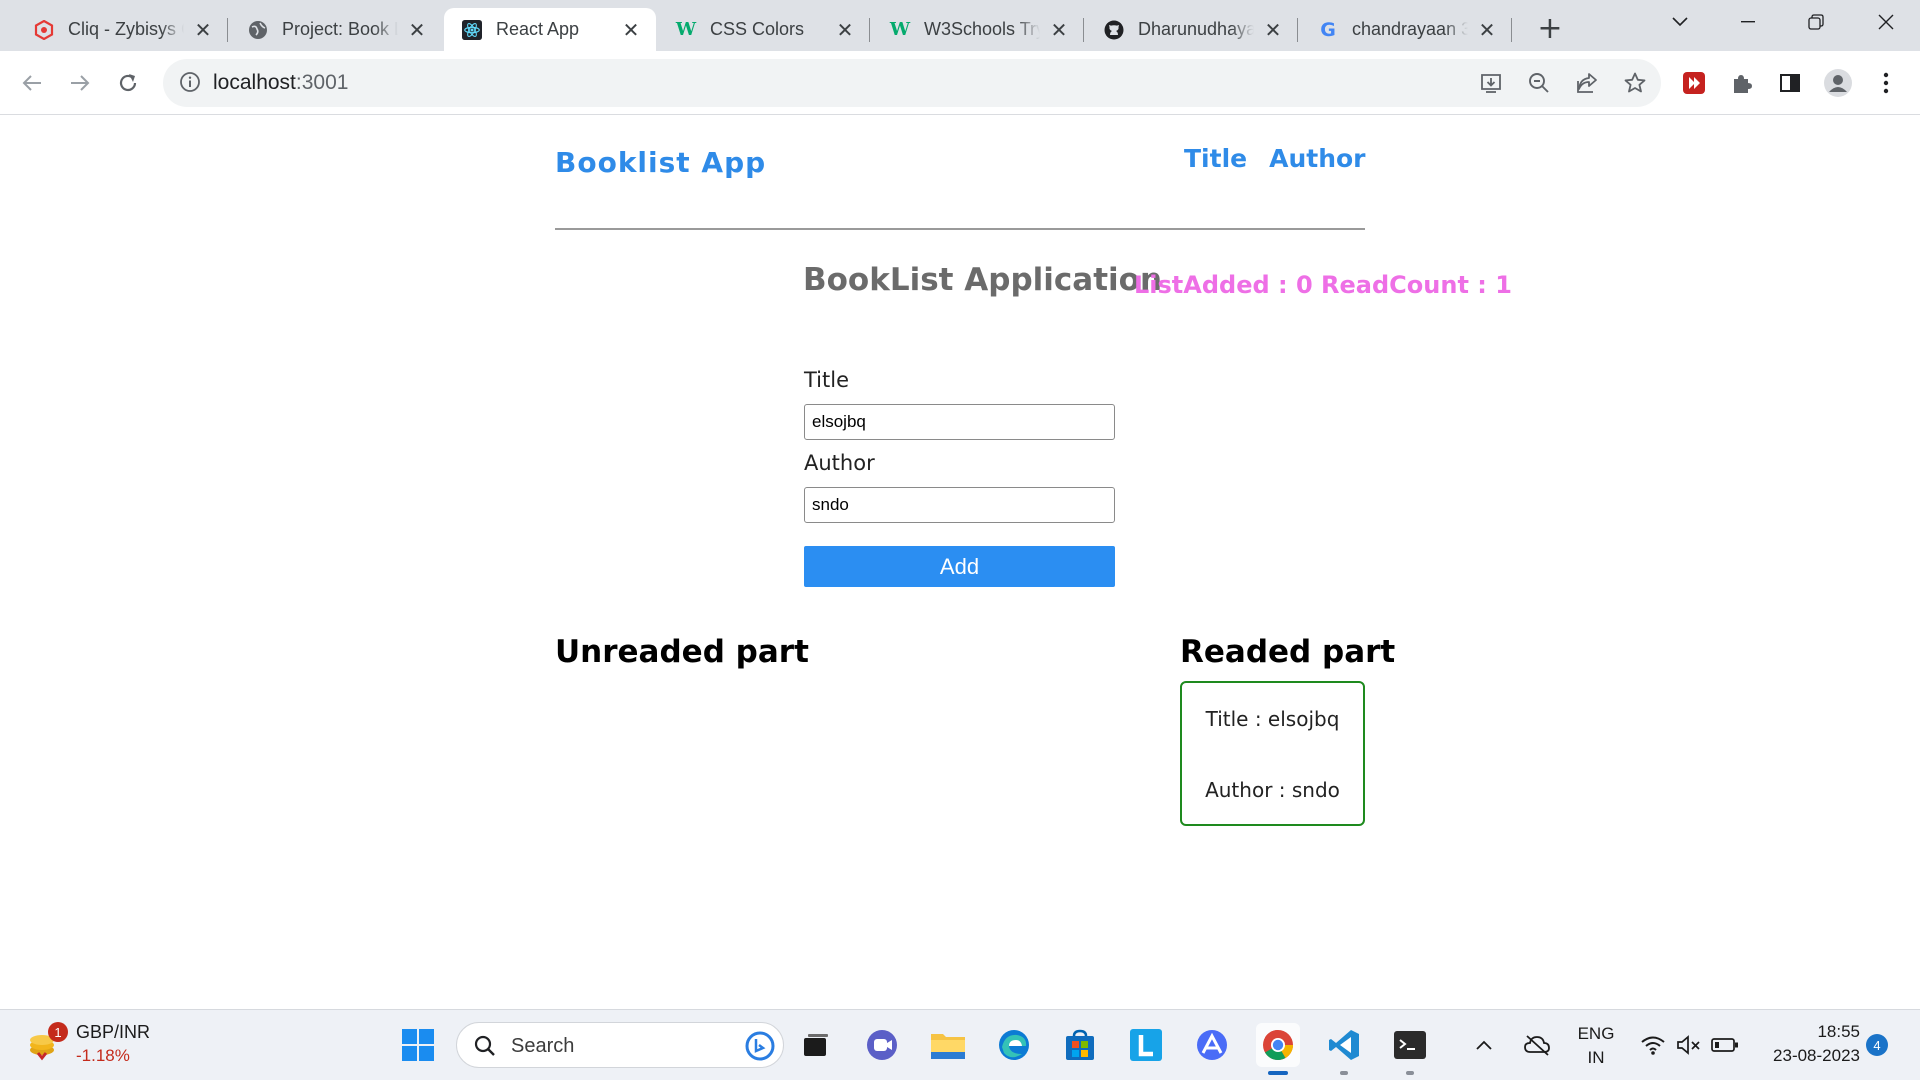 This screenshot has height=1080, width=1920. I want to click on install-app-icon, so click(1491, 83).